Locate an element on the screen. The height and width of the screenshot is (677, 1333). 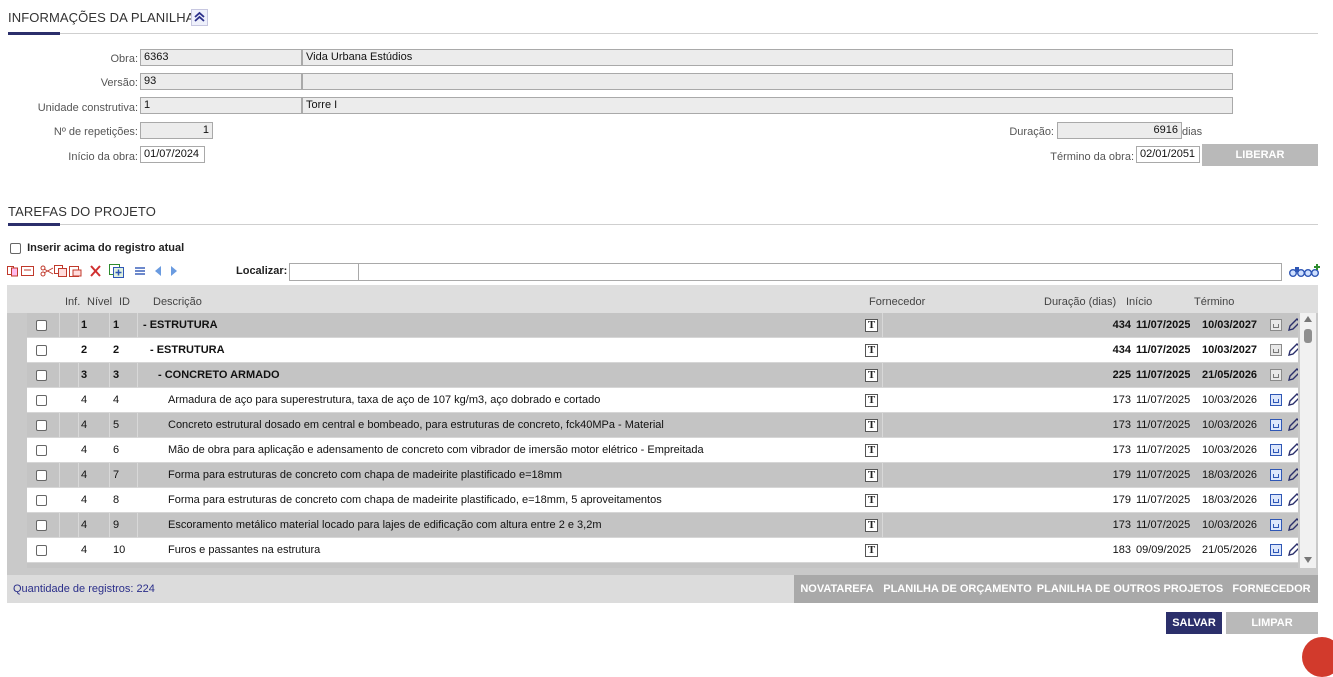
collapse-info-button is located at coordinates (199, 17).